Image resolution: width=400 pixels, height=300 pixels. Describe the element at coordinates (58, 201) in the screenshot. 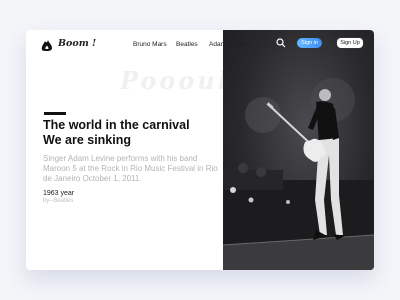

I see `author-label: by--Beatles` at that location.